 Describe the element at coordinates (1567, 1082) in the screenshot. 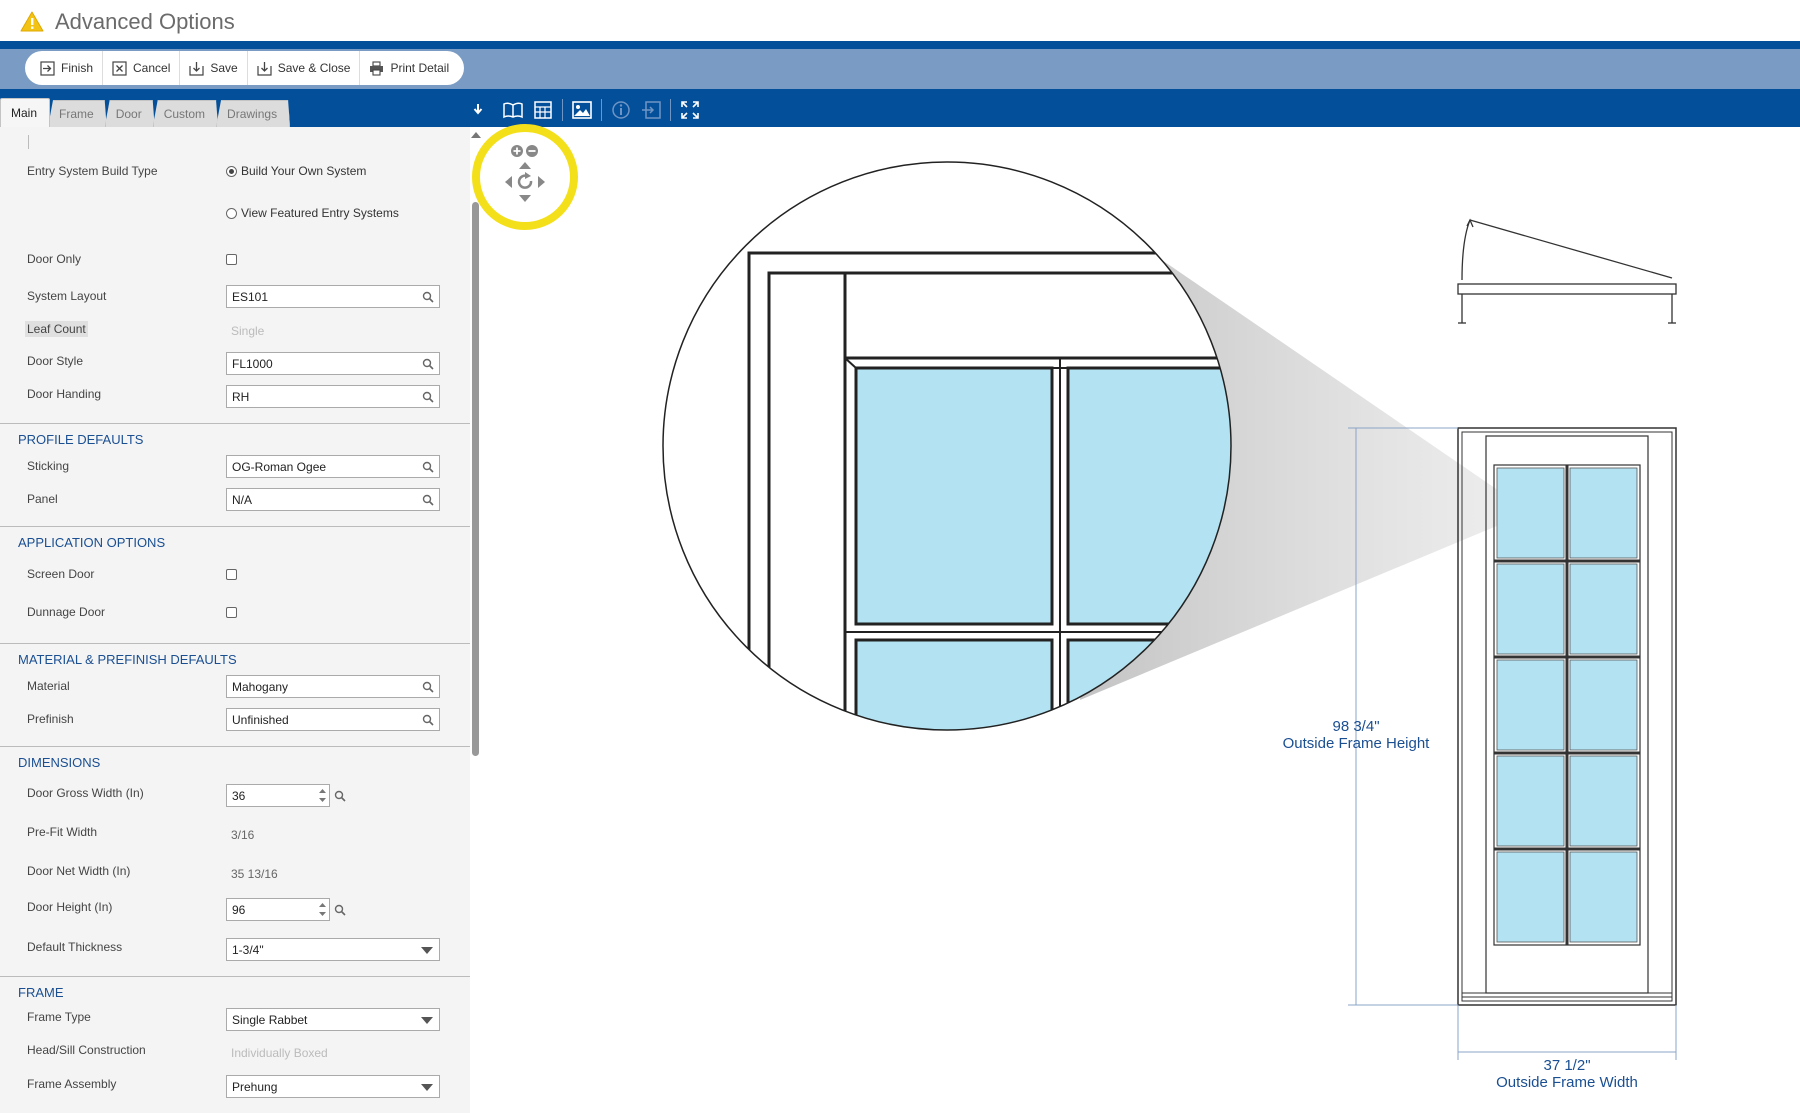

I see `width-dimension-label: Outside Frame Width` at that location.